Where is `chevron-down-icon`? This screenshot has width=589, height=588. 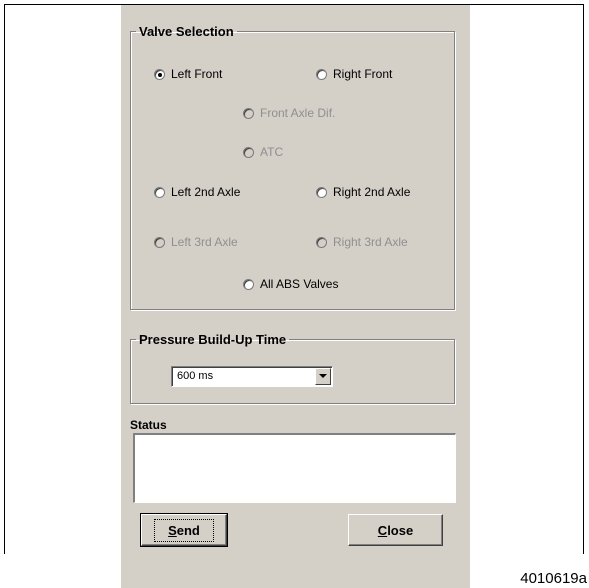 chevron-down-icon is located at coordinates (323, 376).